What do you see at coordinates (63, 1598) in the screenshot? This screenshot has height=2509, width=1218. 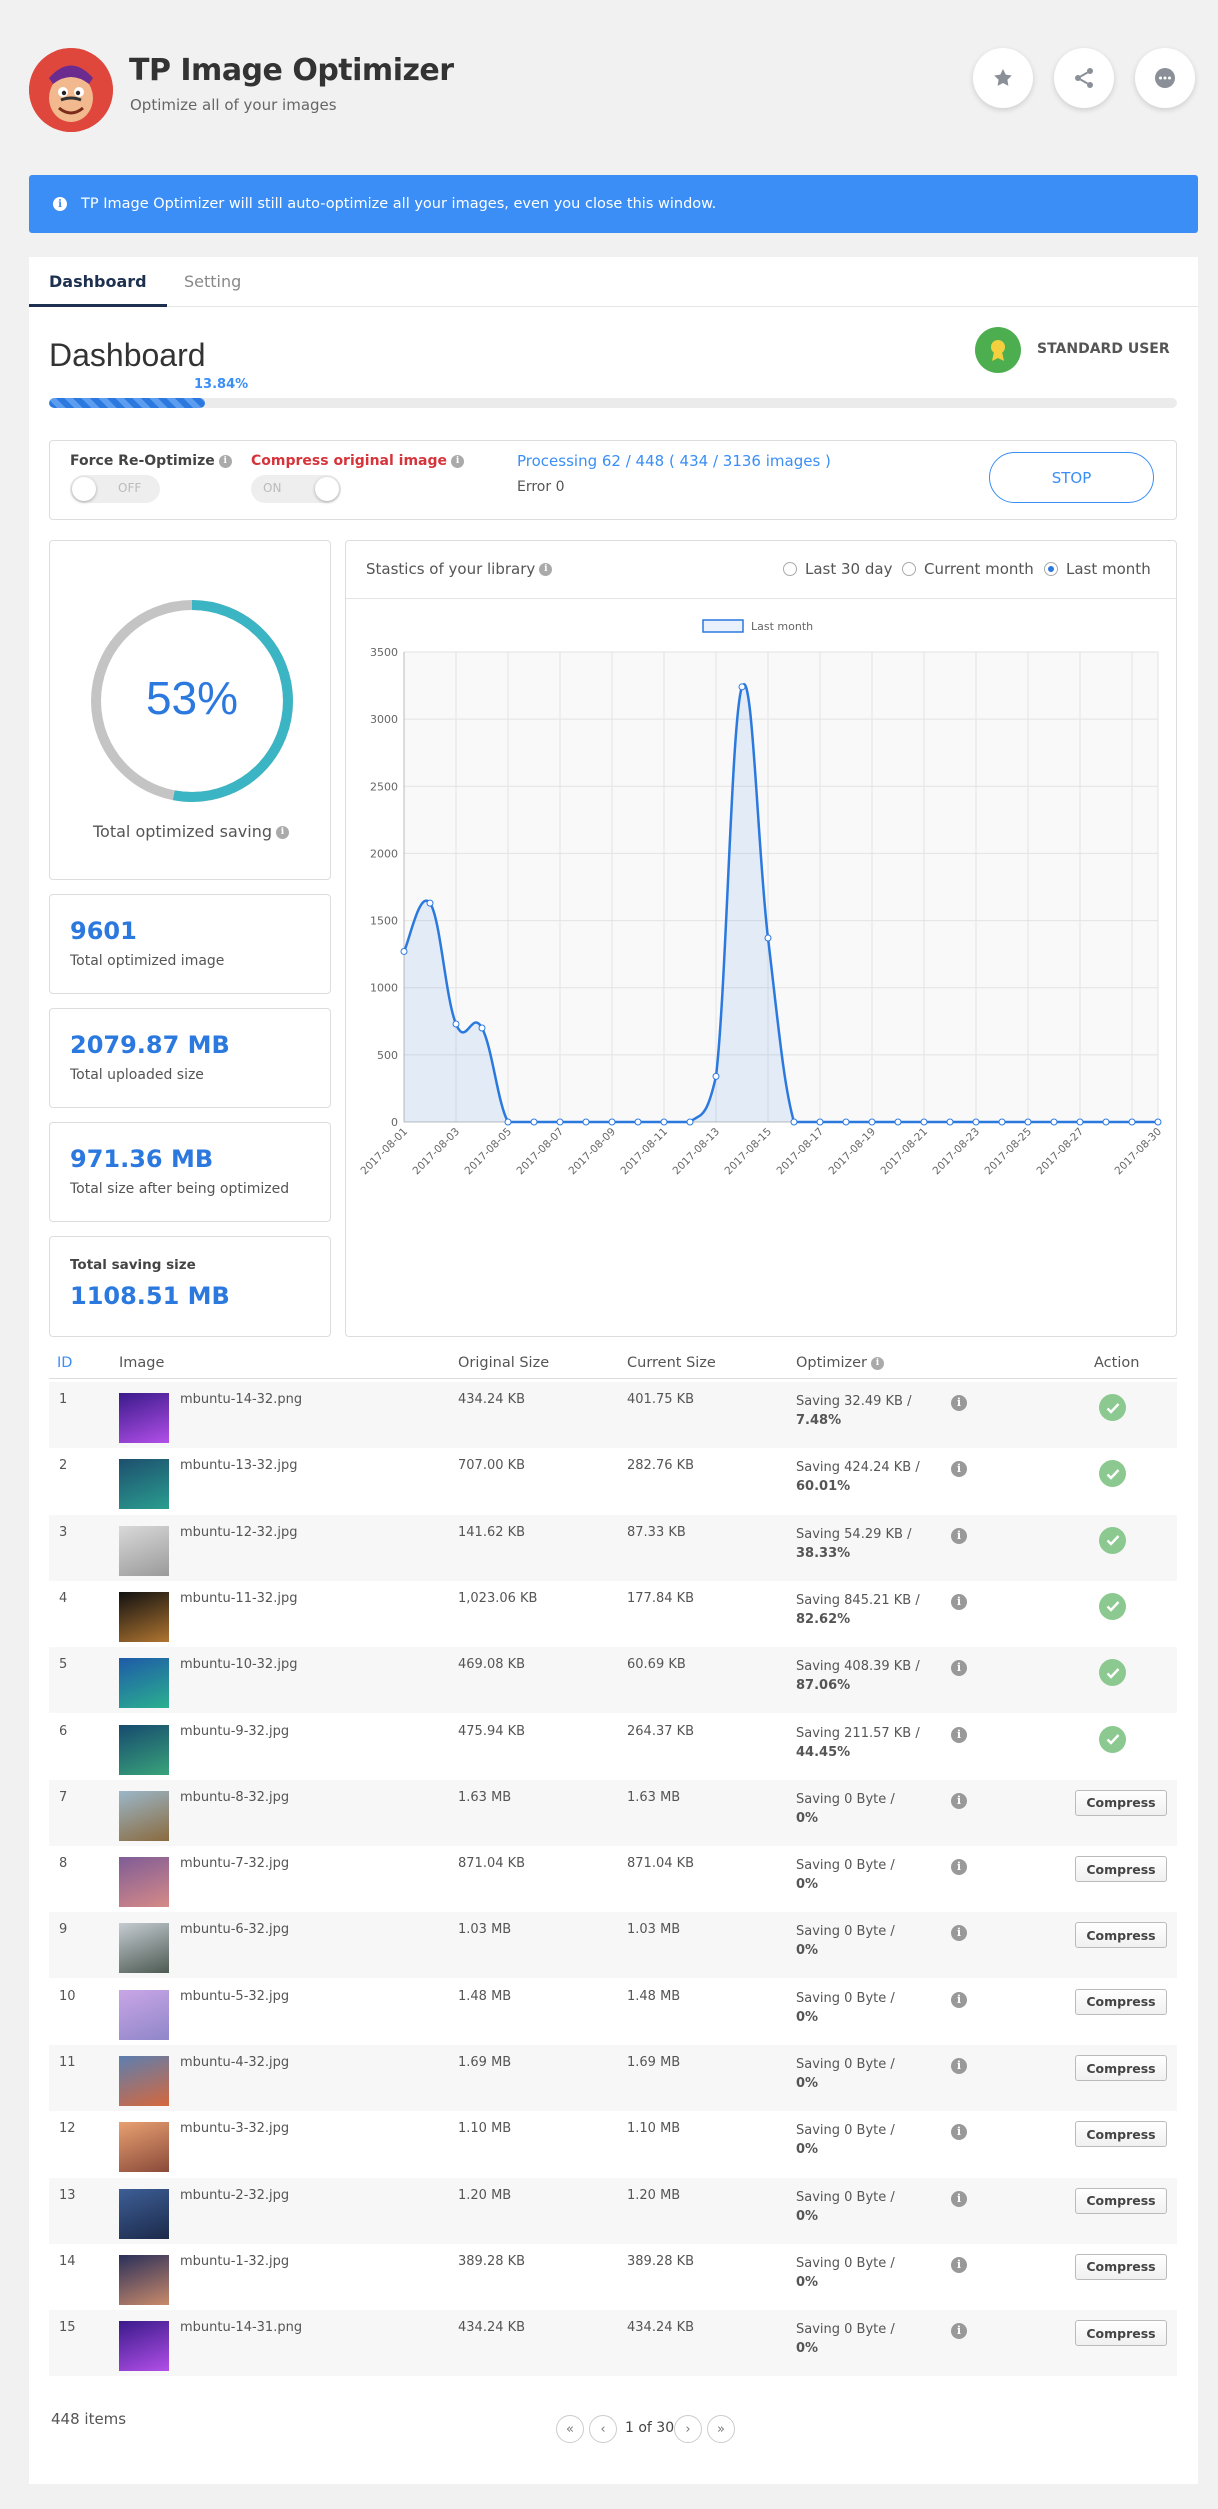 I see `row-id: 4` at bounding box center [63, 1598].